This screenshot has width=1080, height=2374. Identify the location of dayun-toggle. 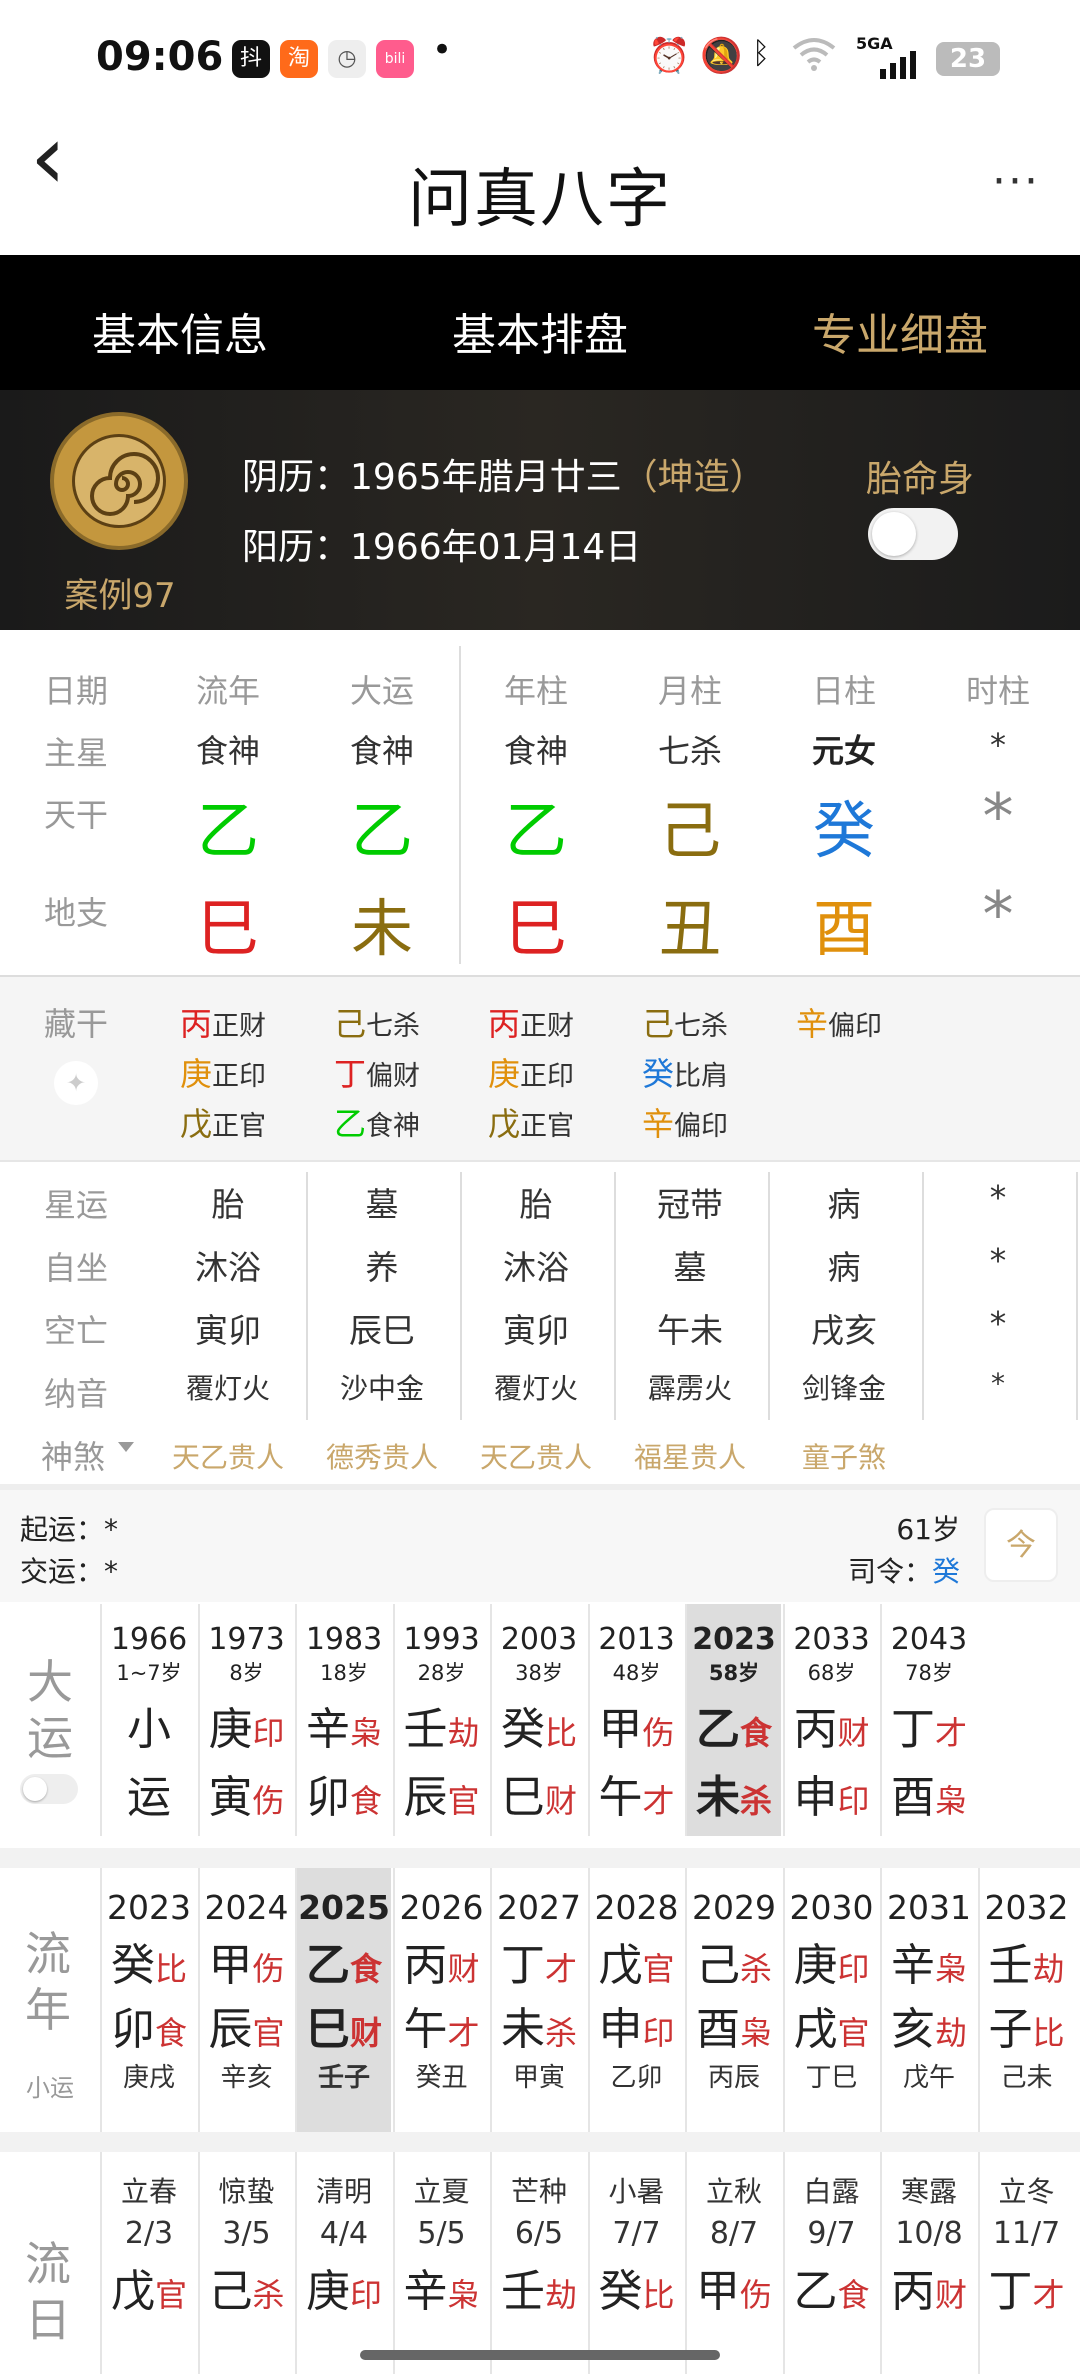
(49, 1789).